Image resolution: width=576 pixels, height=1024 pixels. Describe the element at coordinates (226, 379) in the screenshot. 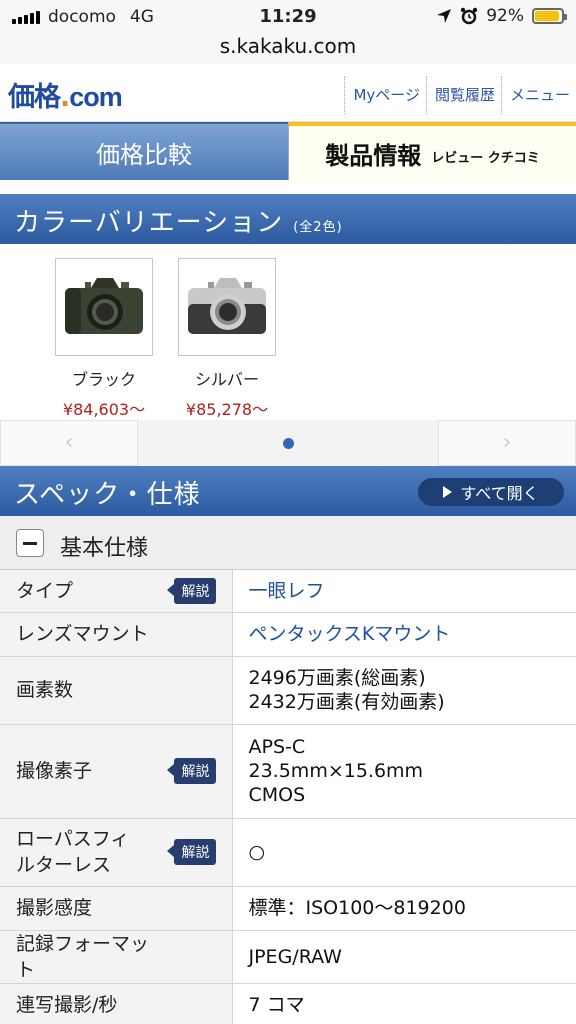

I see `color-label: シルバー` at that location.